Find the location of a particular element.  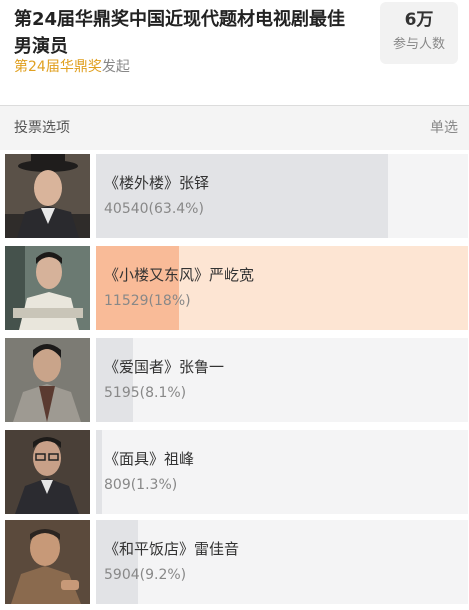

option-votes: 11529(18%) is located at coordinates (147, 301).